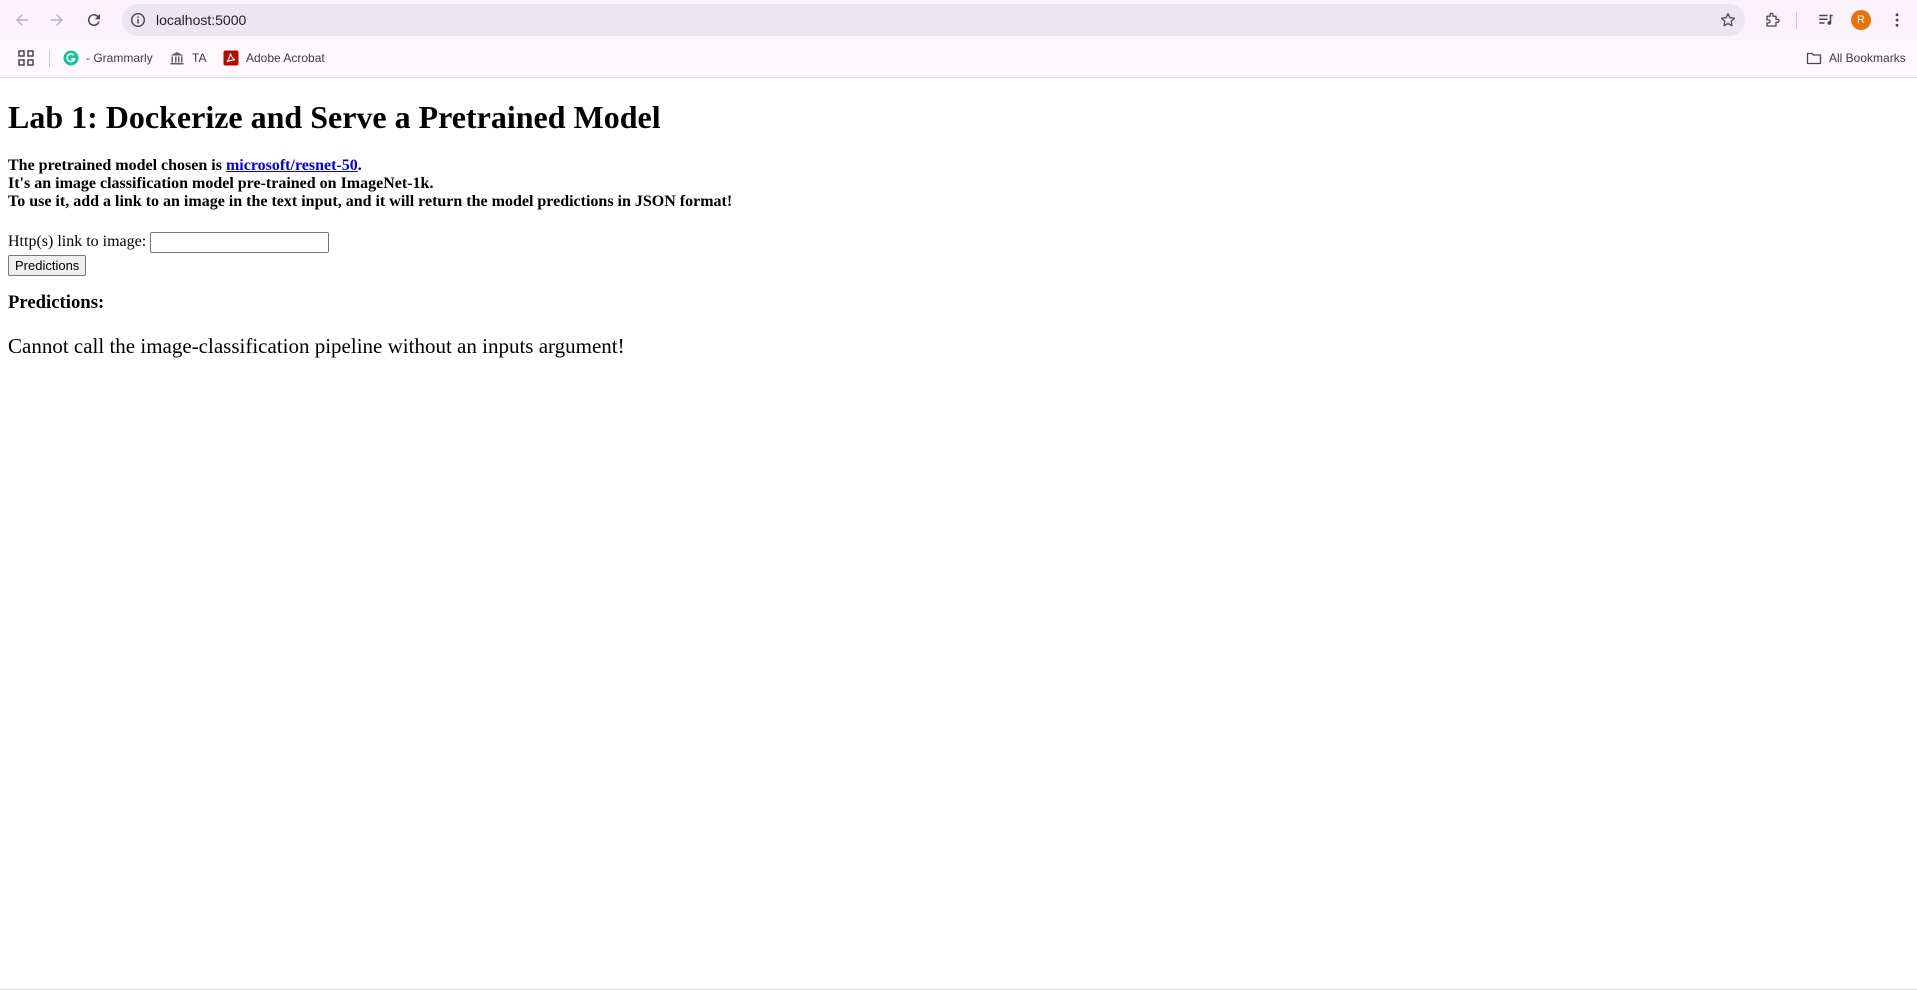  I want to click on image-link-input, so click(240, 242).